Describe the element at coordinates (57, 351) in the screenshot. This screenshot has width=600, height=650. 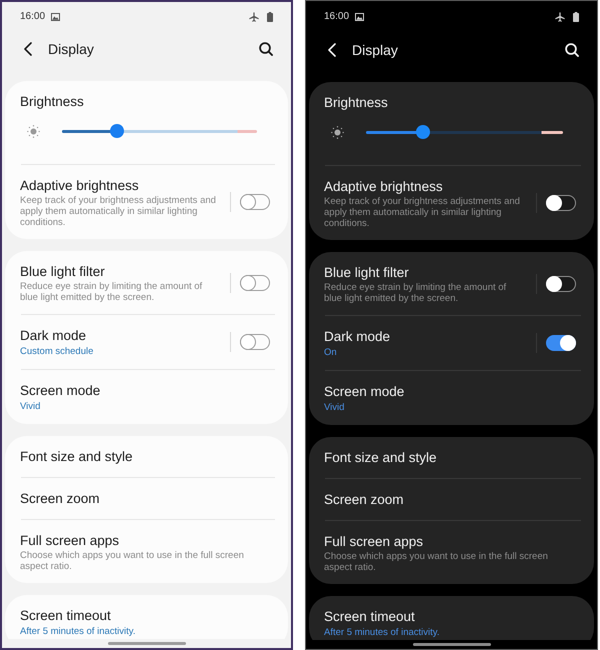
I see `setting-value: Custom schedule` at that location.